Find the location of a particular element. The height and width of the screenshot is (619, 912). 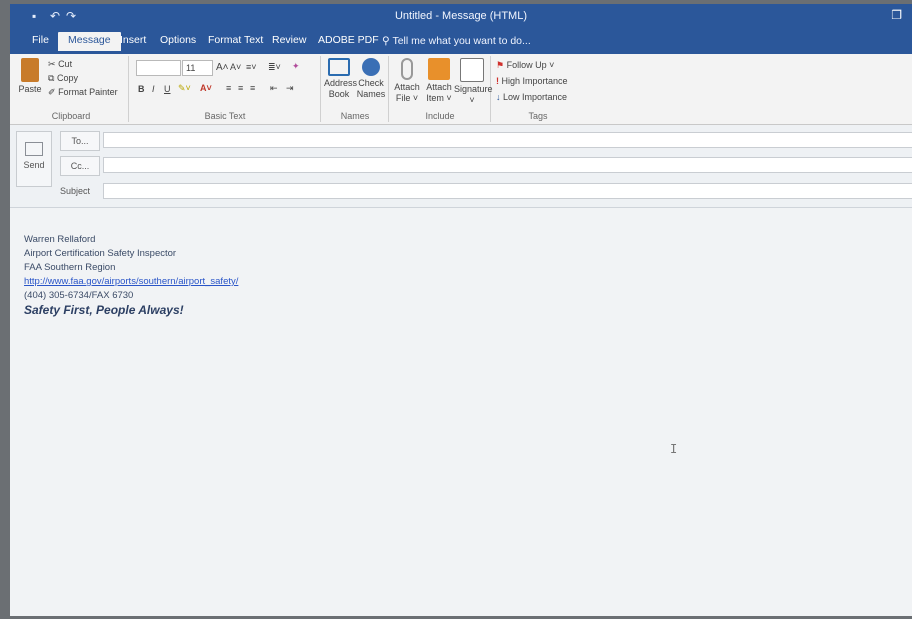

attach-file-label-2: File ˅ is located at coordinates (407, 98).